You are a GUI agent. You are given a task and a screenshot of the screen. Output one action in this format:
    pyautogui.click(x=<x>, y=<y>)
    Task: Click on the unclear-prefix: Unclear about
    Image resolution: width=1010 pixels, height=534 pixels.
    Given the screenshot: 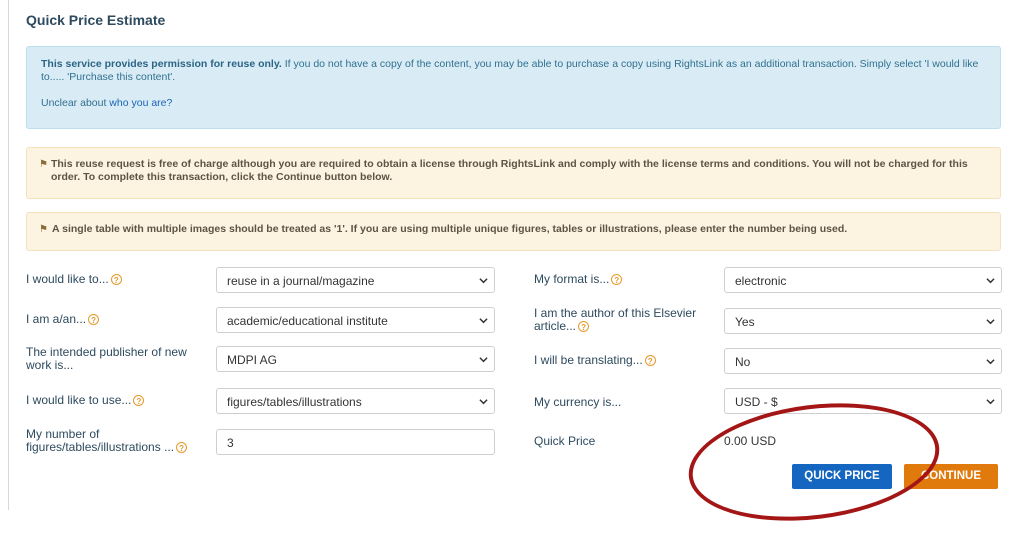 What is the action you would take?
    pyautogui.click(x=75, y=103)
    